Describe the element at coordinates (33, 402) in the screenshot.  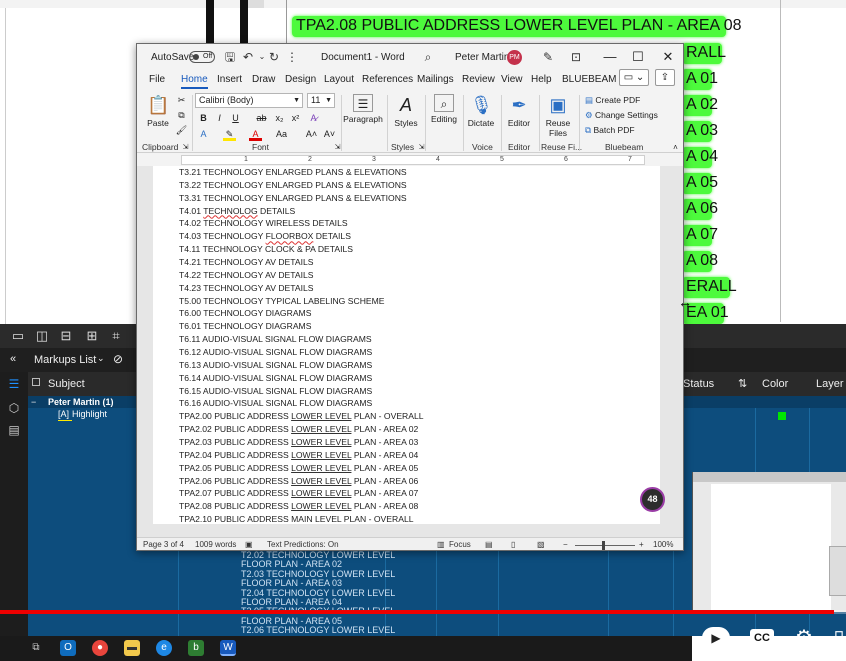
I see `expand-group-icon: −` at that location.